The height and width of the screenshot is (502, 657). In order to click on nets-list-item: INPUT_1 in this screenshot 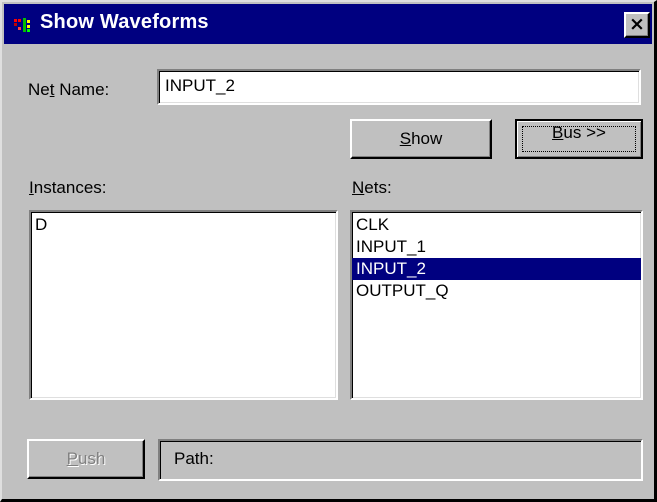, I will do `click(496, 247)`.